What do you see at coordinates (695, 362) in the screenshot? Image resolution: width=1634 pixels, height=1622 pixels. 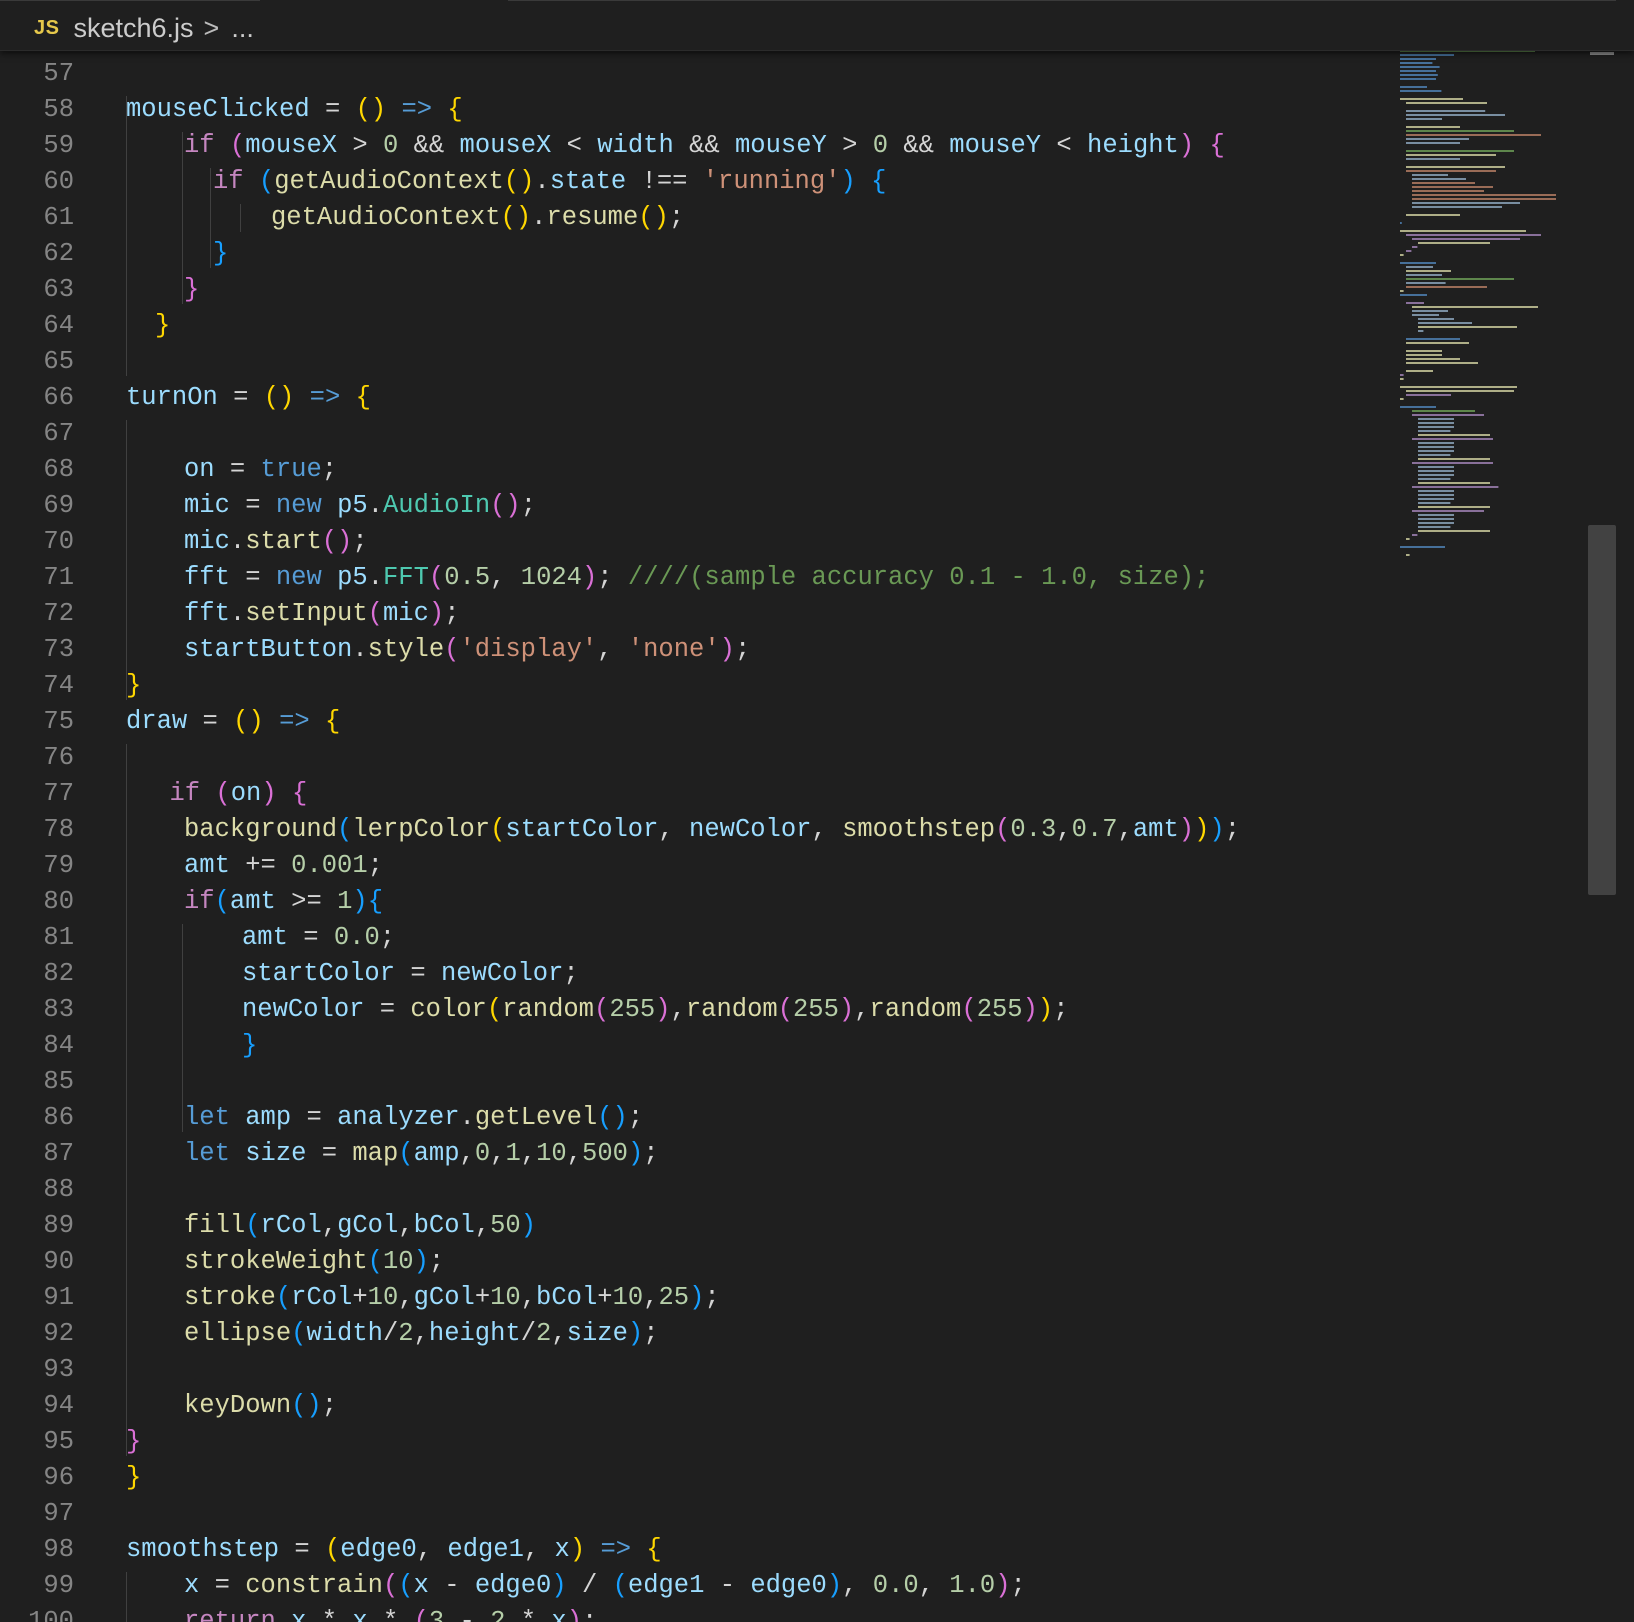 I see `code-line: 65` at bounding box center [695, 362].